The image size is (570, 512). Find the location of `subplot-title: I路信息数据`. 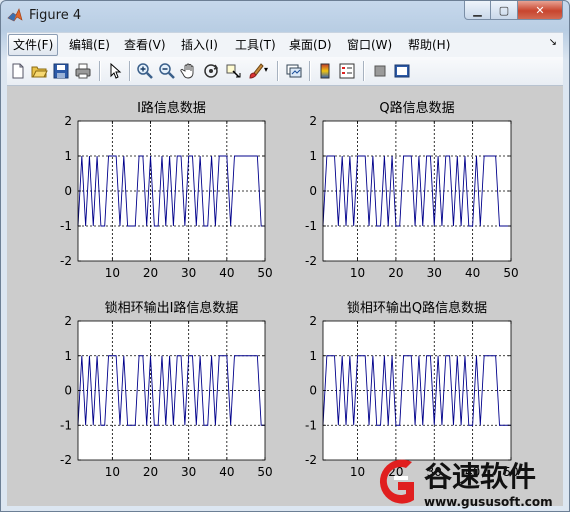

subplot-title: I路信息数据 is located at coordinates (171, 108).